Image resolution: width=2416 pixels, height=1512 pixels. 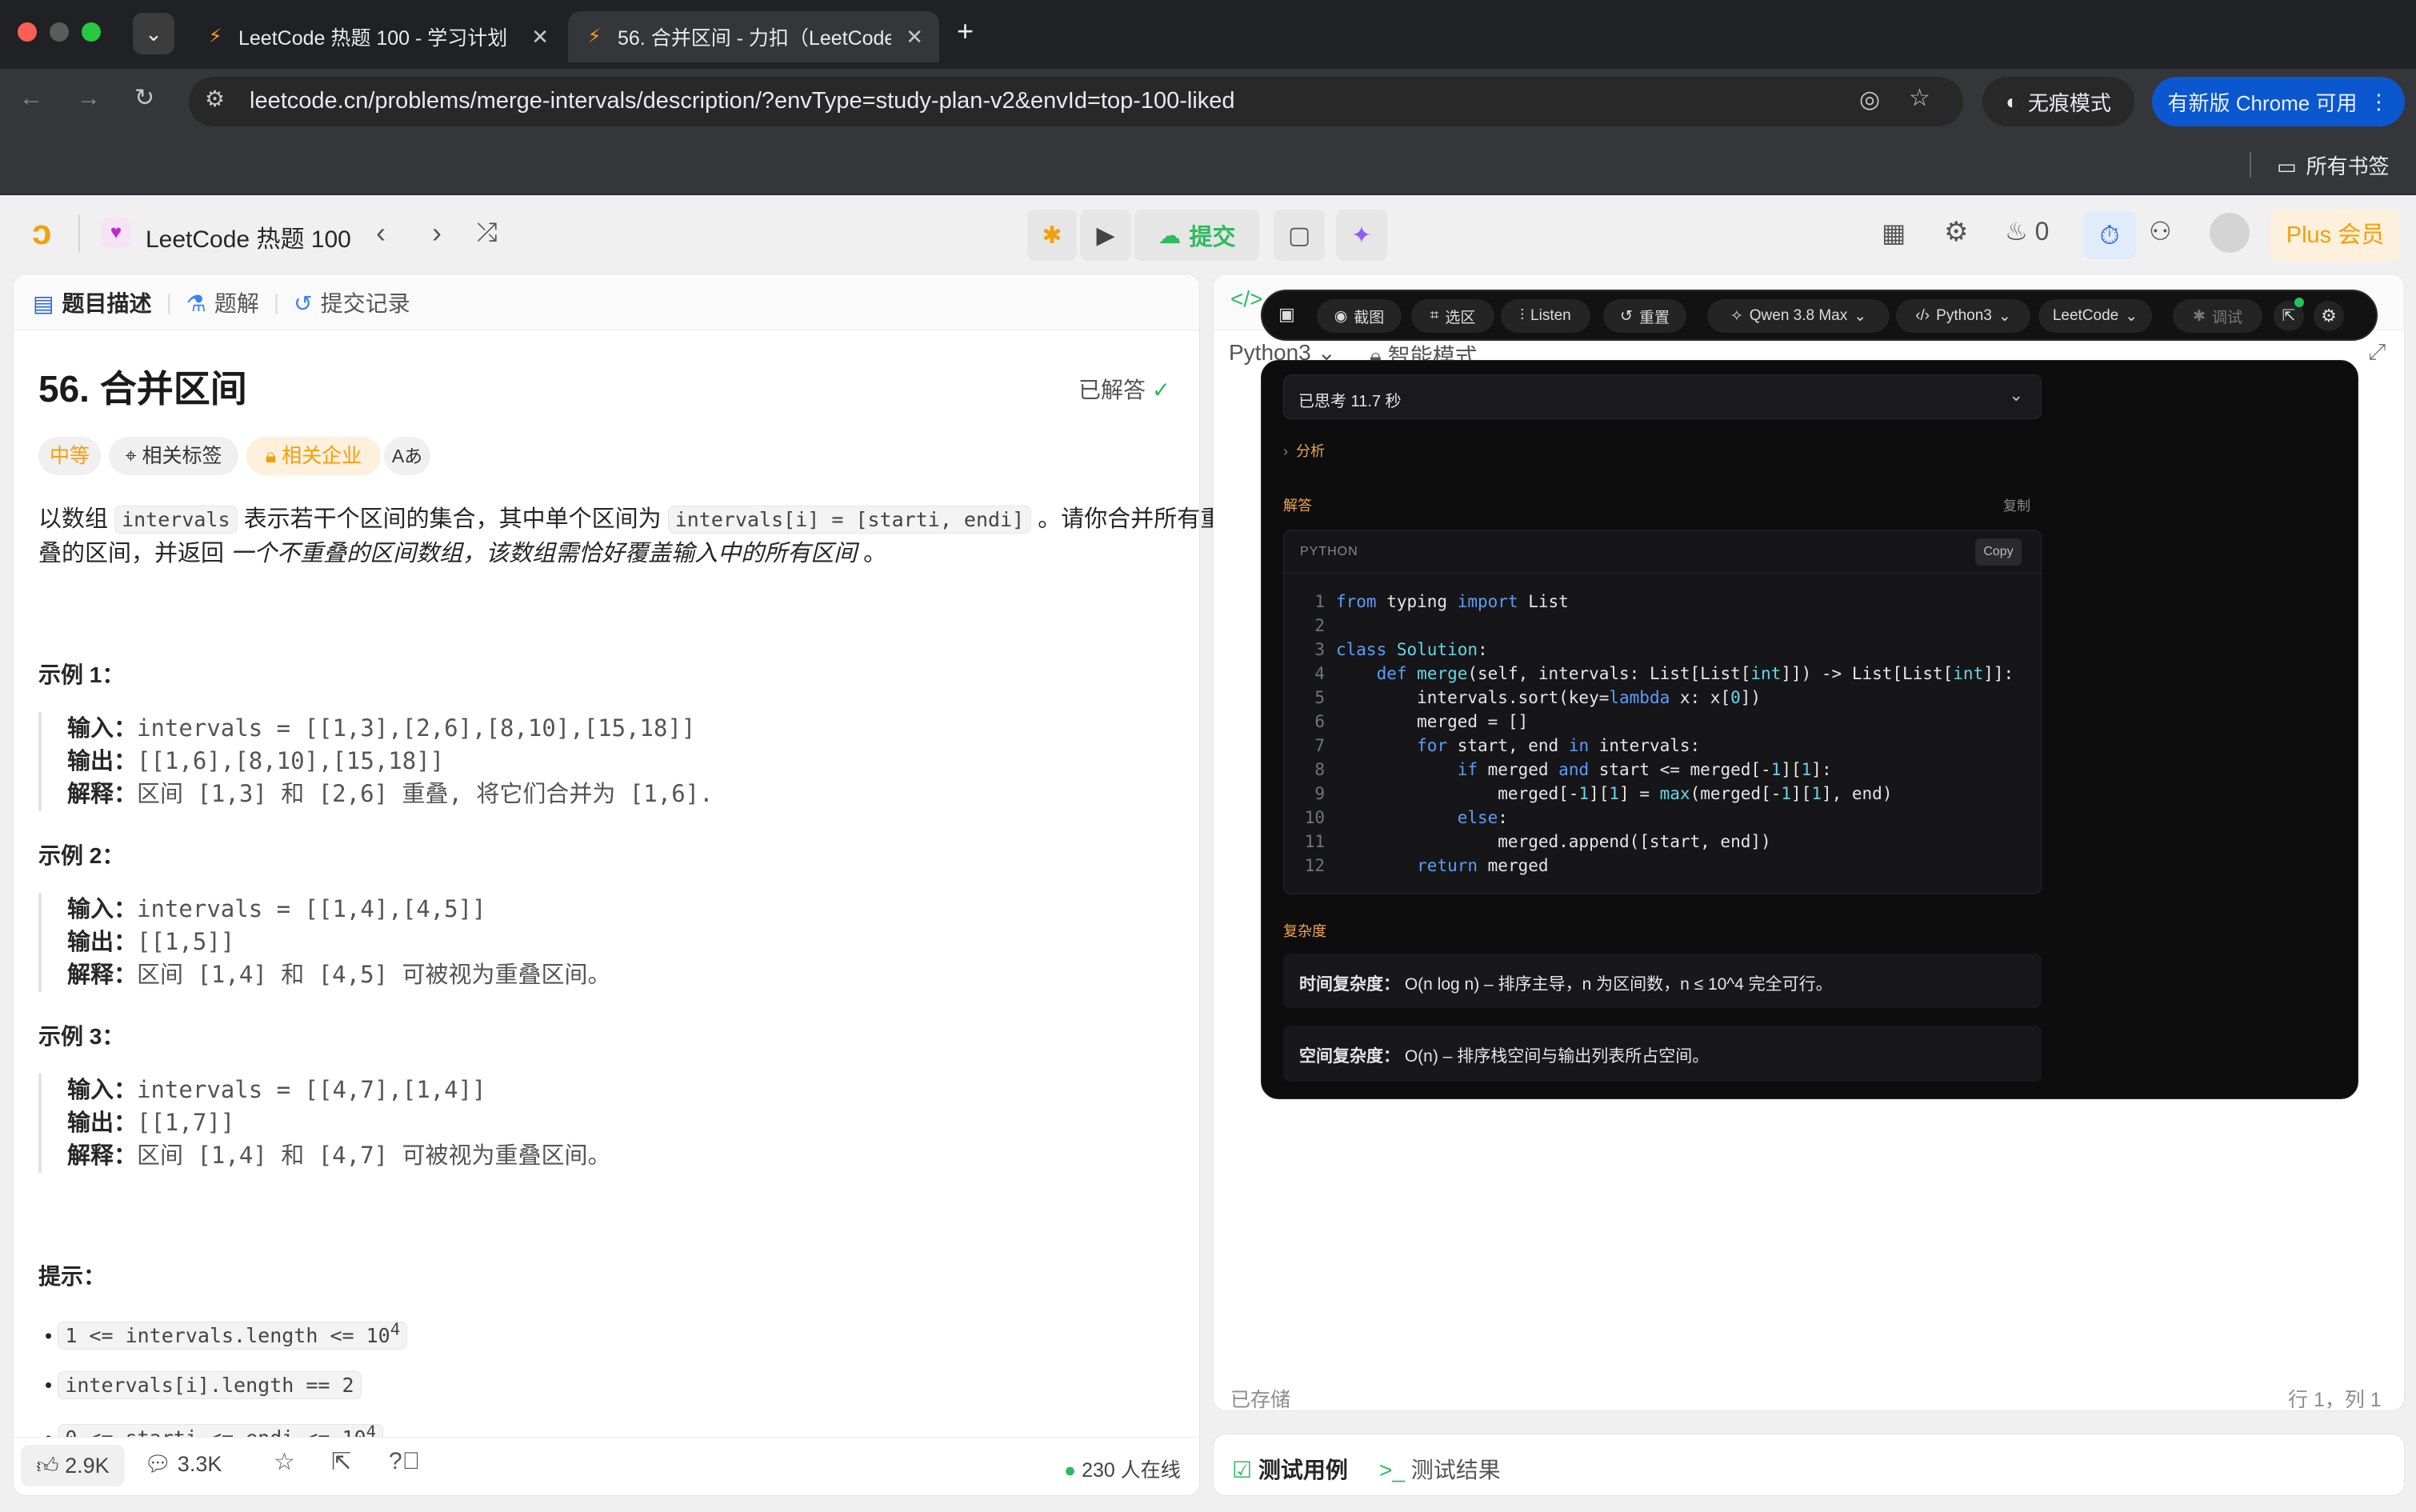 What do you see at coordinates (176, 520) in the screenshot?
I see `inline-code: intervals` at bounding box center [176, 520].